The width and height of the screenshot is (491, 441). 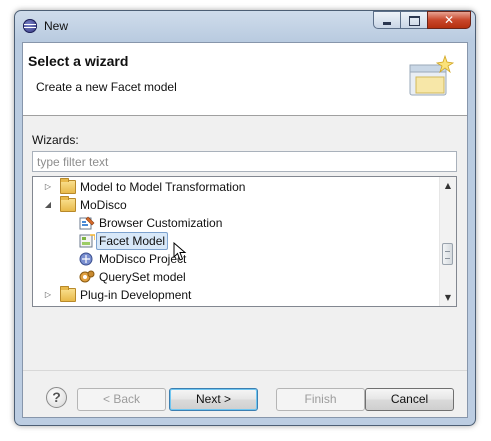 I want to click on tree-item-label: QuerySet model, so click(x=142, y=277).